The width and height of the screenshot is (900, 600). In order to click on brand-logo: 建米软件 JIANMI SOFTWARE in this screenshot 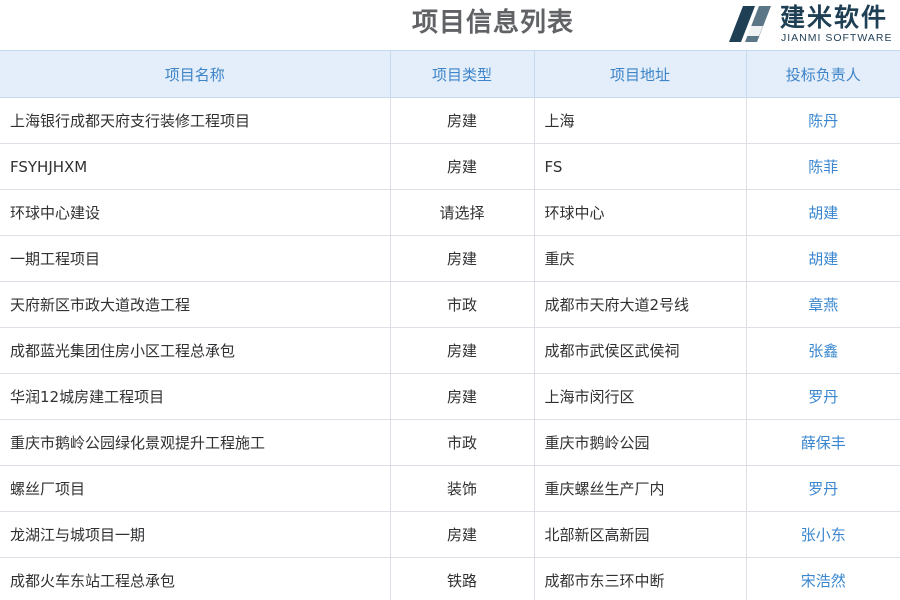, I will do `click(812, 24)`.